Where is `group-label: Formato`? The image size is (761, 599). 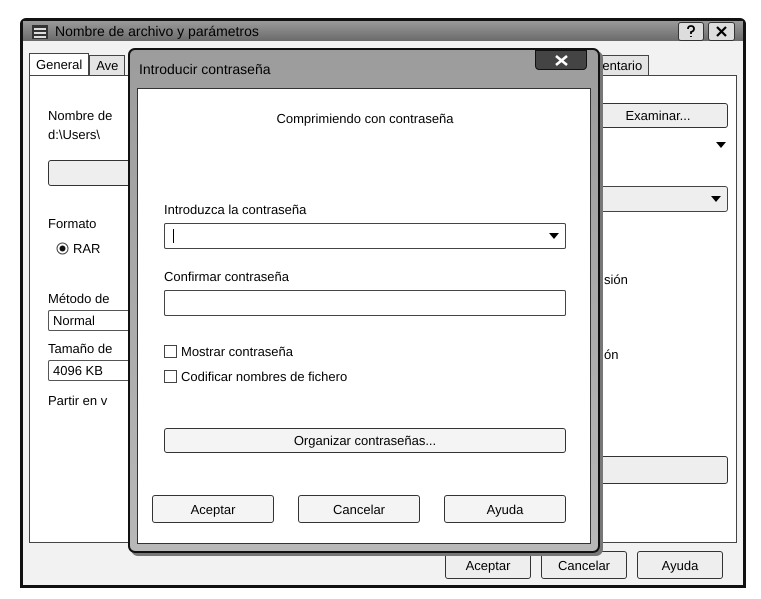 group-label: Formato is located at coordinates (72, 223).